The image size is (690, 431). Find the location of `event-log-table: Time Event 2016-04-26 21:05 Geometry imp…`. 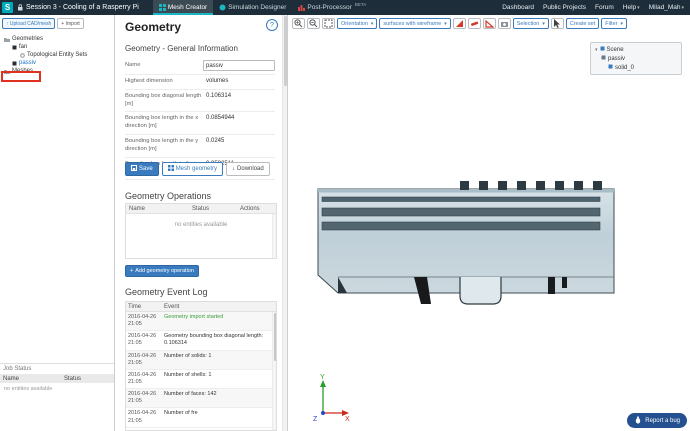

event-log-table: Time Event 2016-04-26 21:05 Geometry imp… is located at coordinates (201, 366).